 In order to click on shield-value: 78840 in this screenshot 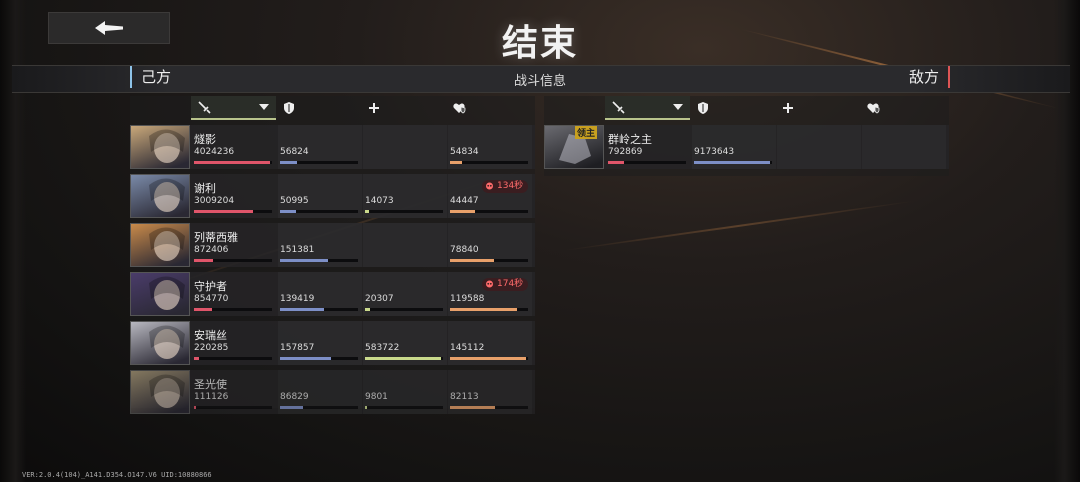, I will do `click(464, 250)`.